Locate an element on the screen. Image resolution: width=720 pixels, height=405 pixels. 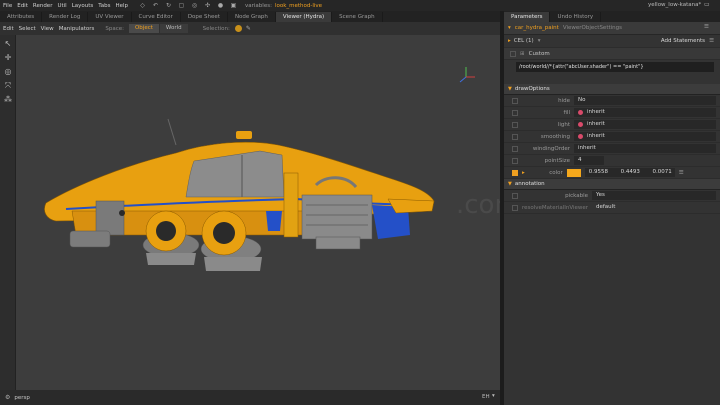
param-number-field: 4 is located at coordinates (589, 160).